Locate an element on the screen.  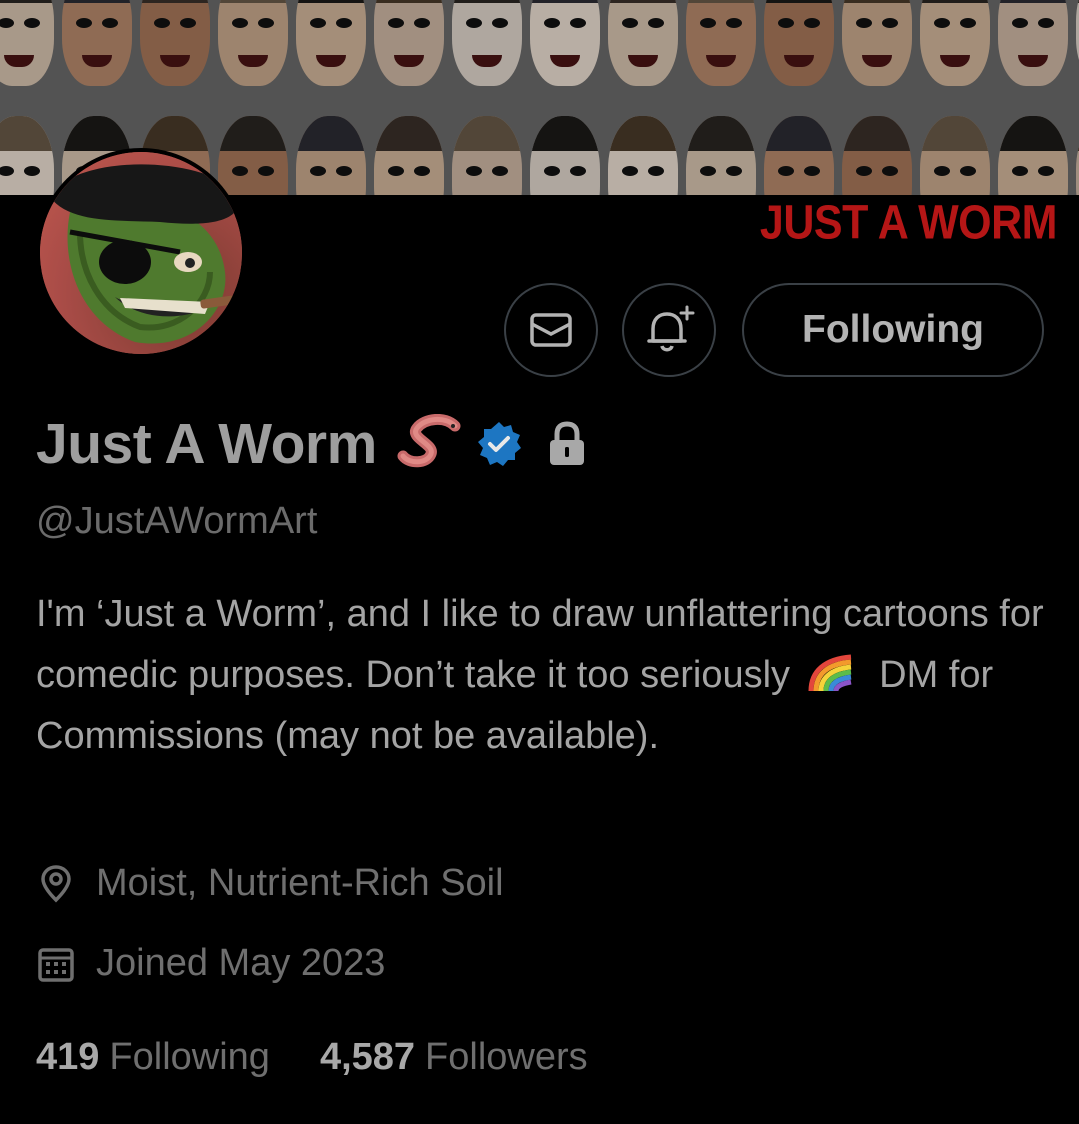
joined-row: Joined May 2023 is located at coordinates (210, 963).